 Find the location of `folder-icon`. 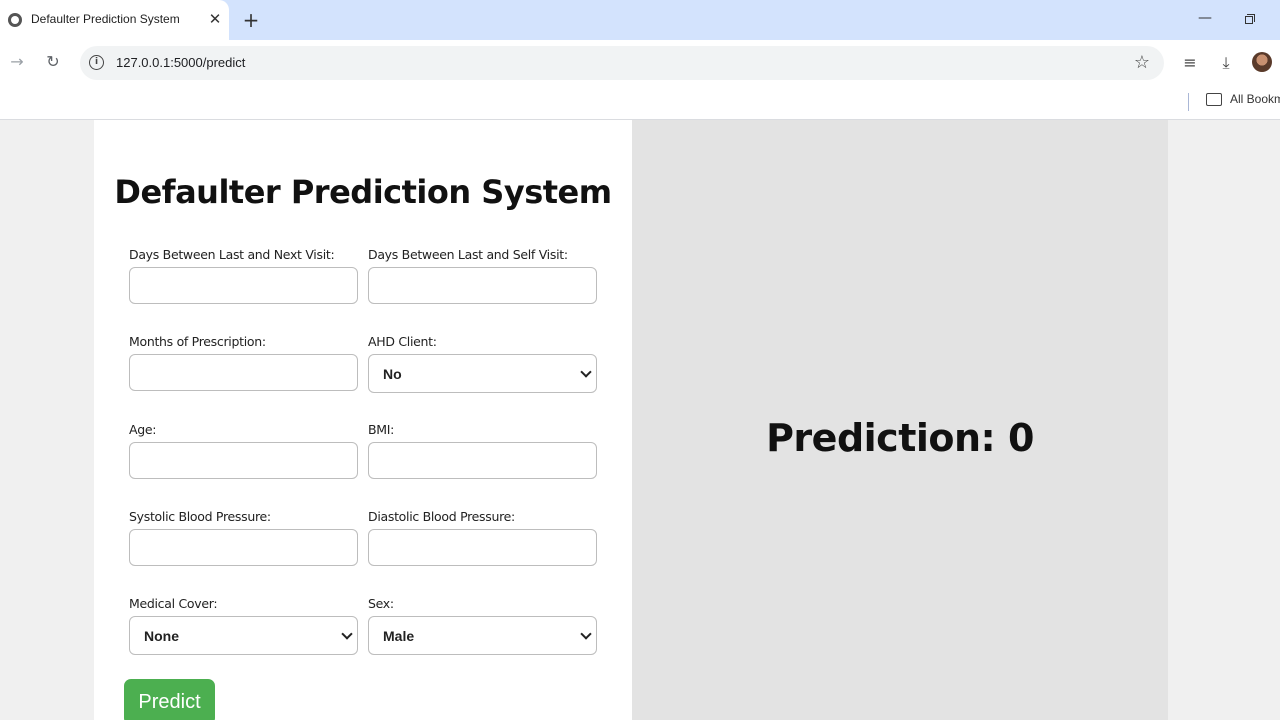

folder-icon is located at coordinates (1214, 99).